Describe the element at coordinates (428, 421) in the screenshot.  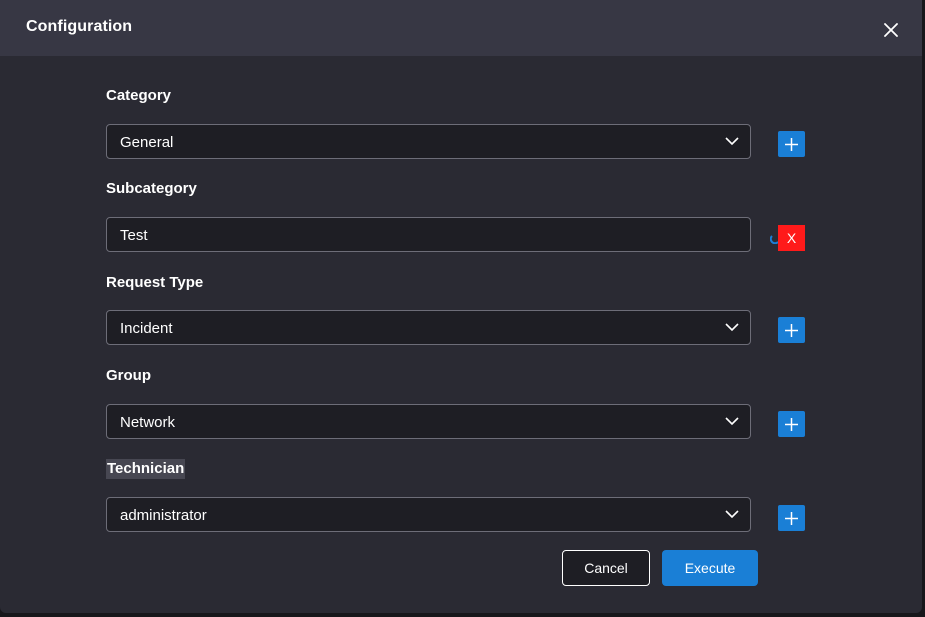
I see `group-select: Network` at that location.